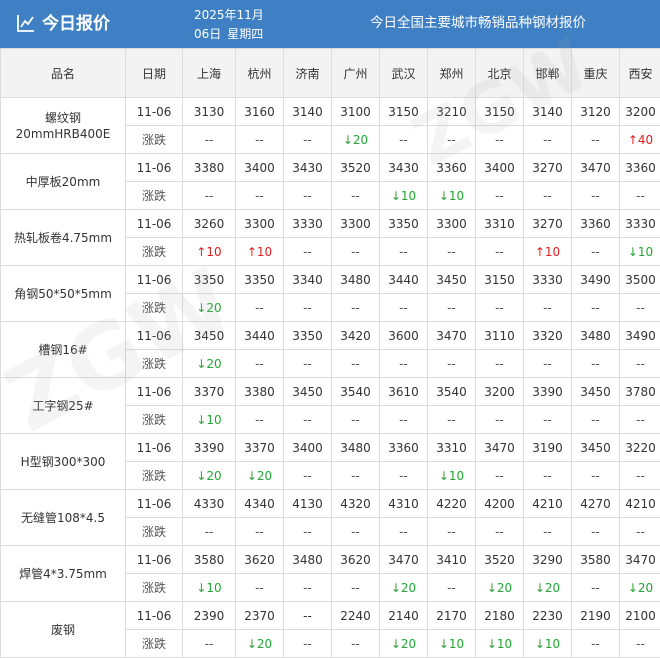  Describe the element at coordinates (596, 616) in the screenshot. I see `price-cell: 2190` at that location.